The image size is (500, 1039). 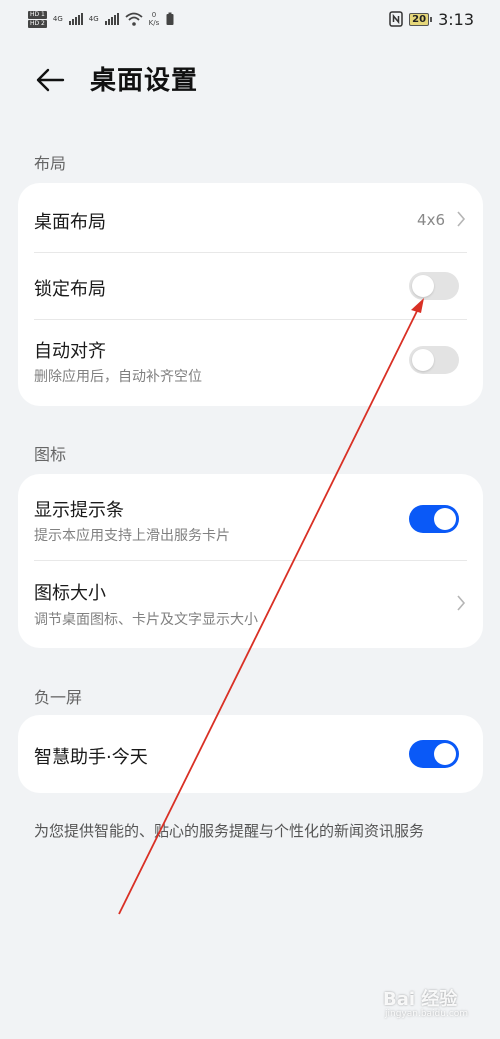 I want to click on icon-size-subtitle: 调节桌面图标、卡片及文字显示大小, so click(x=146, y=620).